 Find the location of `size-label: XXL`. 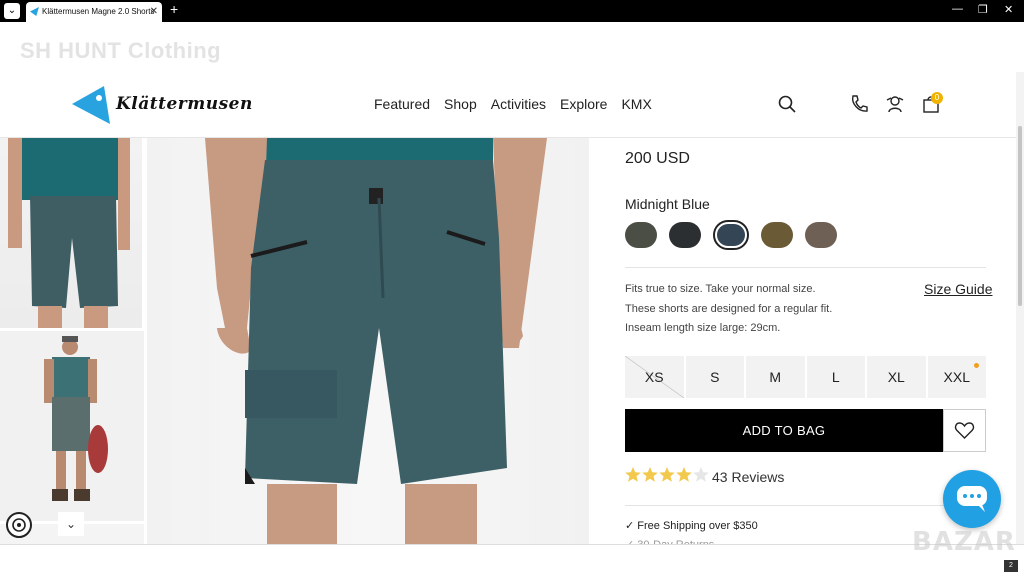

size-label: XXL is located at coordinates (956, 377).